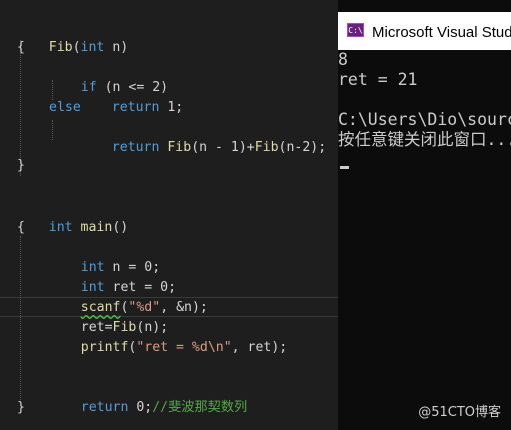  What do you see at coordinates (76, 47) in the screenshot?
I see `punctuation: (` at bounding box center [76, 47].